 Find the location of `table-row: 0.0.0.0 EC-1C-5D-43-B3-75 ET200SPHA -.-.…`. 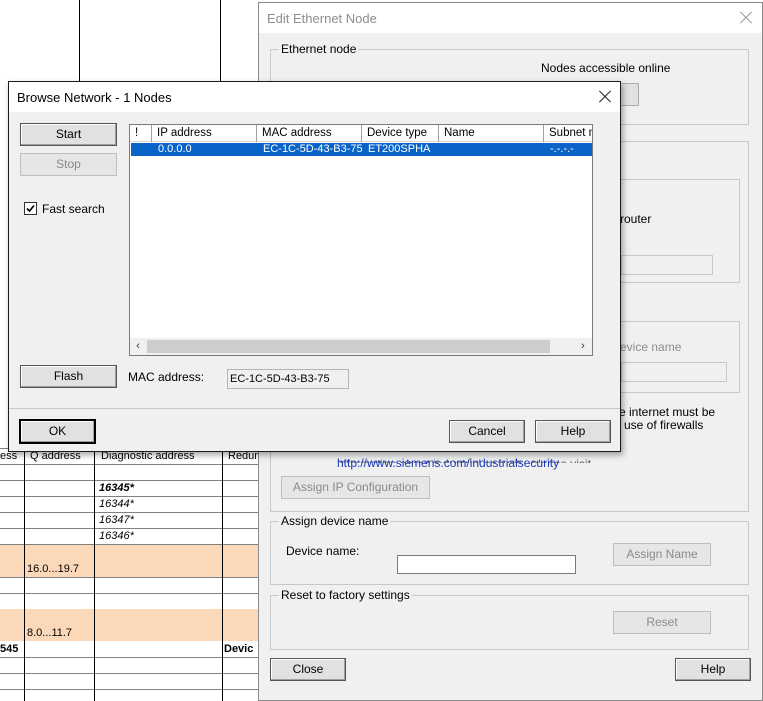

table-row: 0.0.0.0 EC-1C-5D-43-B3-75 ET200SPHA -.-.… is located at coordinates (361, 149).